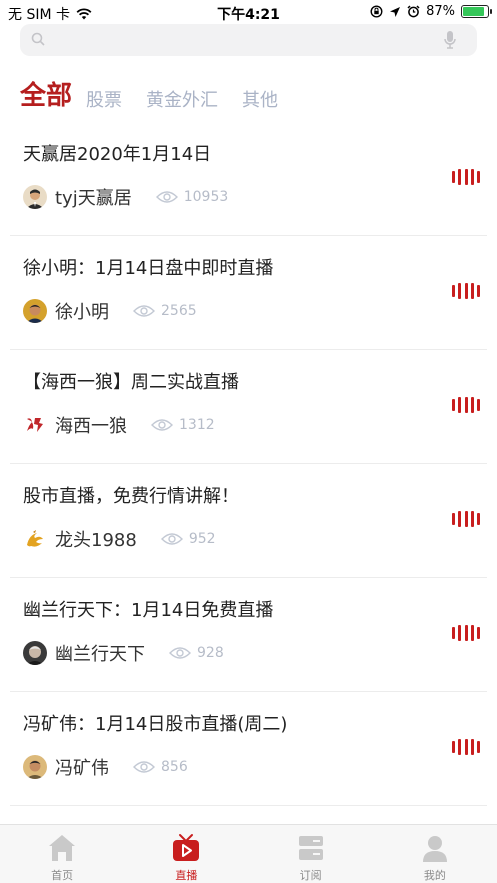 This screenshot has height=883, width=497. I want to click on battery-percent: 87%, so click(440, 11).